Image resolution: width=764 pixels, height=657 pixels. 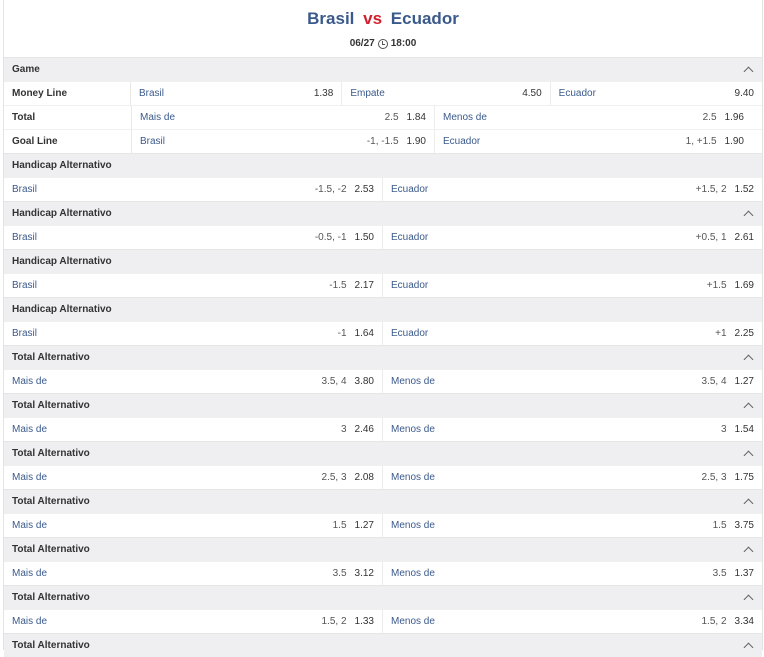 What do you see at coordinates (193, 477) in the screenshot?
I see `odds-cell: Mais de 2.5, 3 2.08` at bounding box center [193, 477].